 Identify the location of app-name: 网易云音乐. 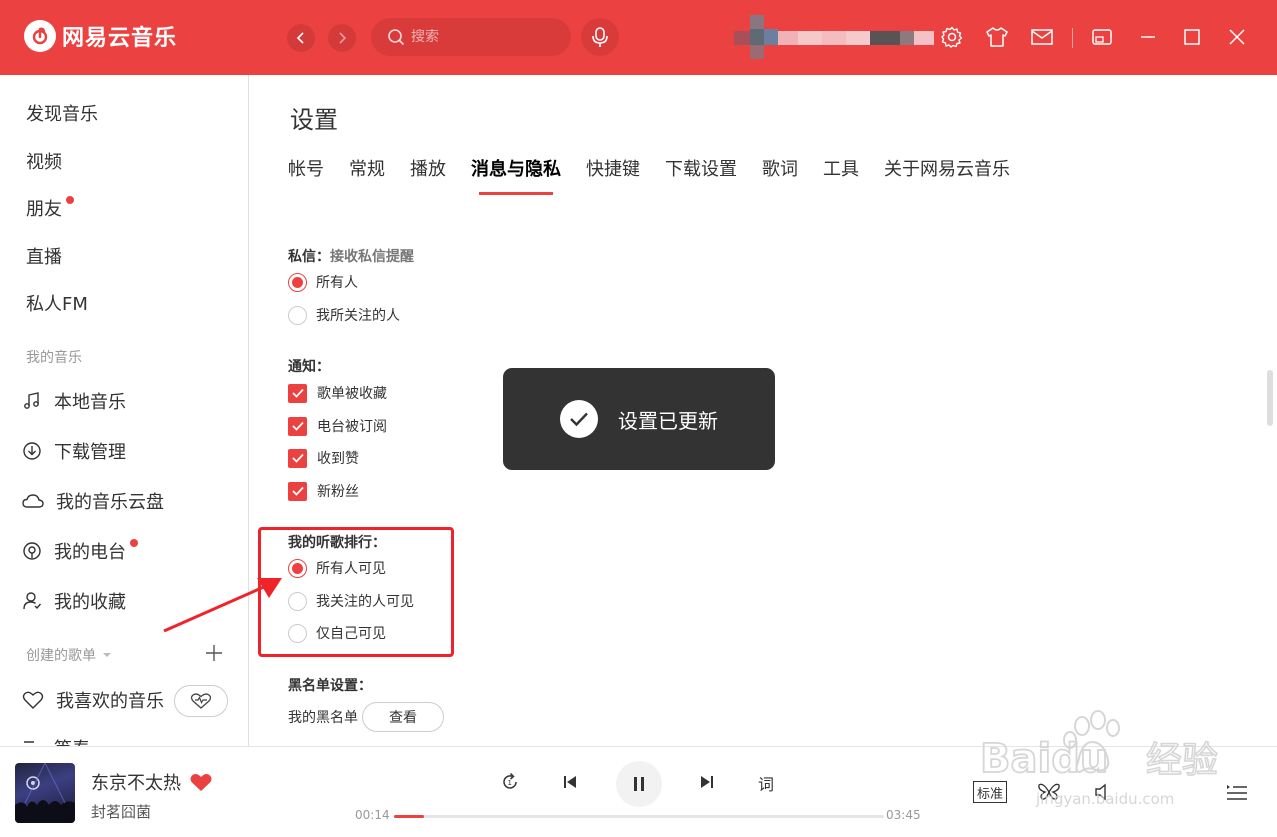
(120, 38).